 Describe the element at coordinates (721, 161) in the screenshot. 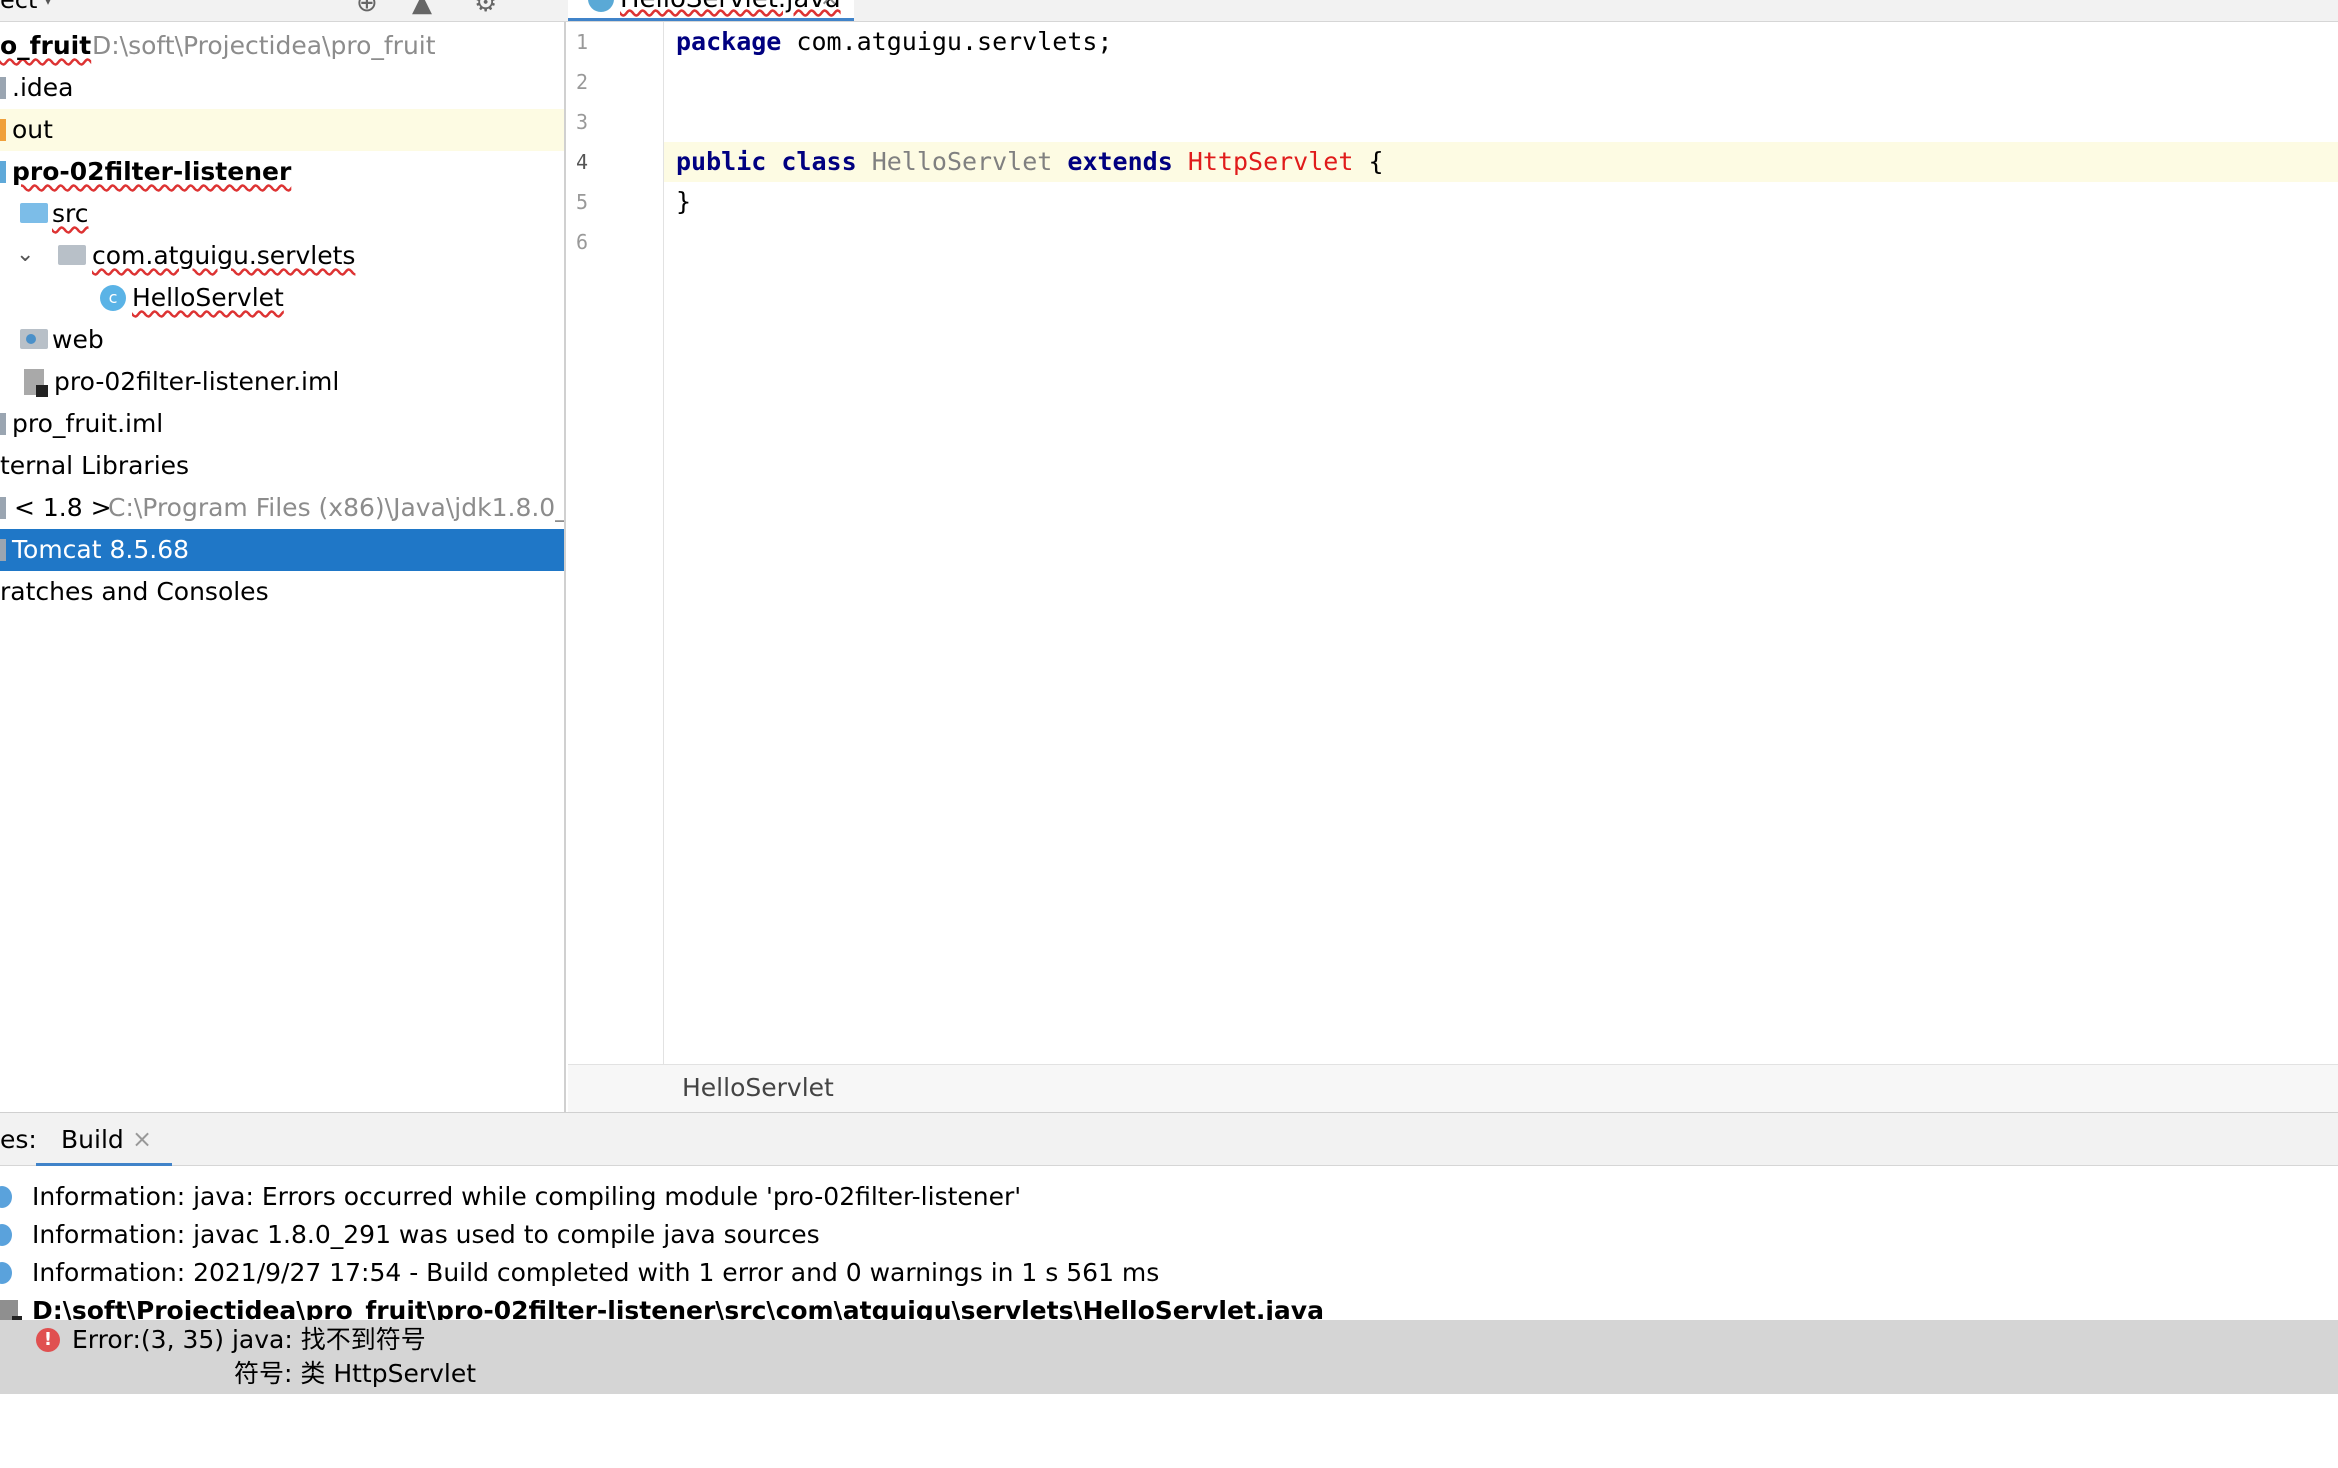

I see `keyword: public` at that location.